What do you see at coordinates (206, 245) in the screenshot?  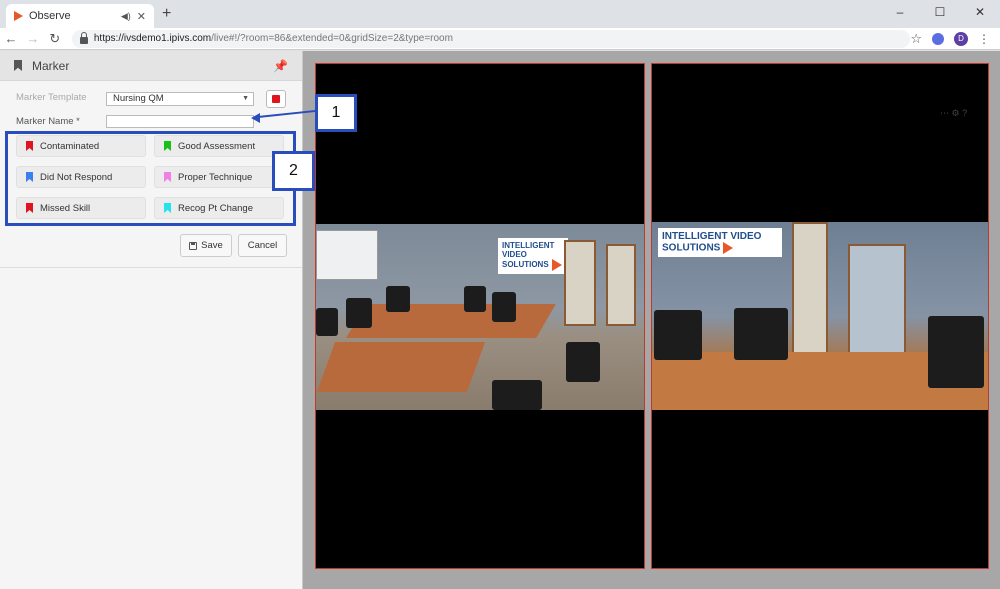 I see `save-button: Save` at bounding box center [206, 245].